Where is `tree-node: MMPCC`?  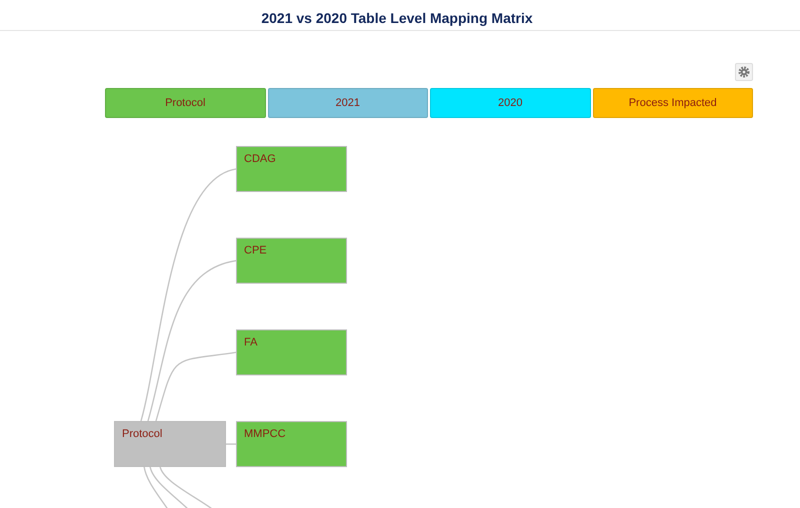 tree-node: MMPCC is located at coordinates (291, 444).